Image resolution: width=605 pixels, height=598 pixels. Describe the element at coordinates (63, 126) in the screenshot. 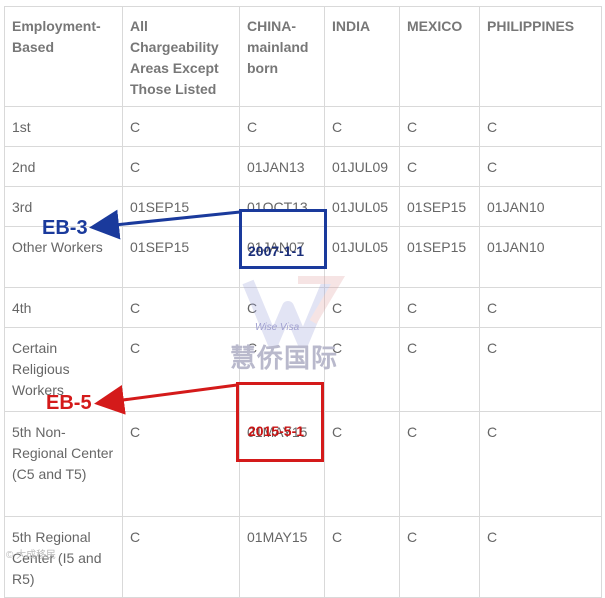

I see `row-label: 1st` at that location.